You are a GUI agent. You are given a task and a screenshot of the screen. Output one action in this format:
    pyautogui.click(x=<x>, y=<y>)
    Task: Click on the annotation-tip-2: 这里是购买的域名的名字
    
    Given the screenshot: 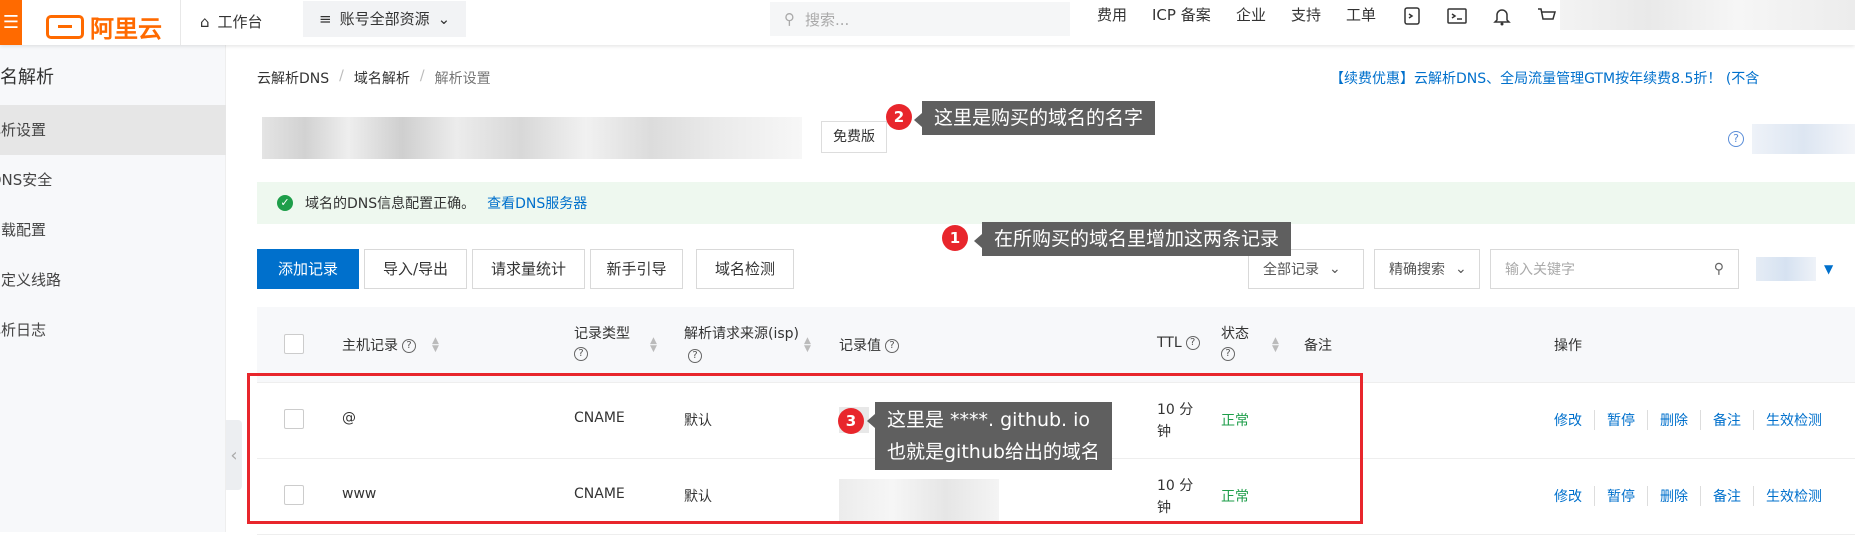 What is the action you would take?
    pyautogui.click(x=1034, y=118)
    